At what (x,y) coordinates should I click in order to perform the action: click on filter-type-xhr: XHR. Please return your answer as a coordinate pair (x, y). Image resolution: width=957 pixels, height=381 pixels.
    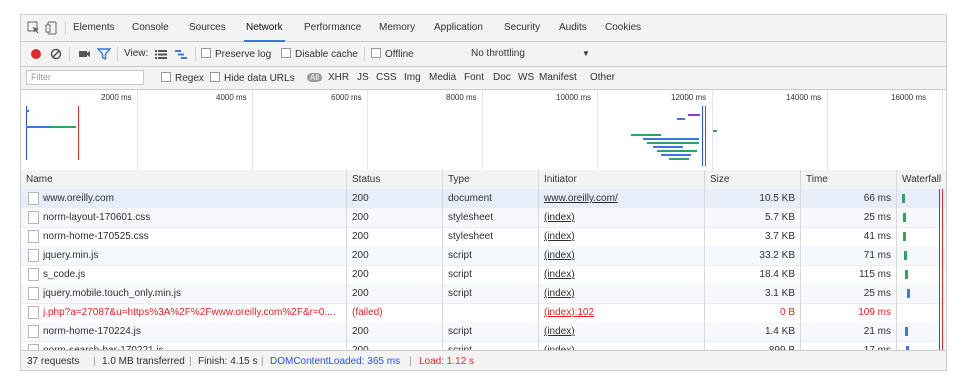
    Looking at the image, I should click on (338, 77).